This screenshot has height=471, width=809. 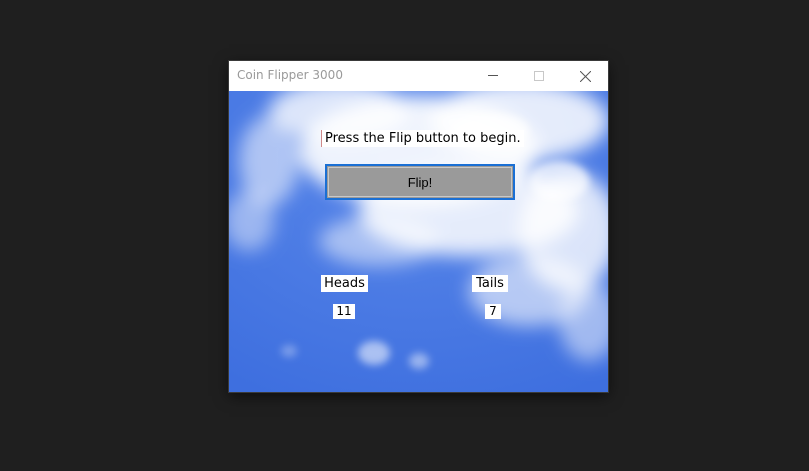 I want to click on minimize-button, so click(x=493, y=76).